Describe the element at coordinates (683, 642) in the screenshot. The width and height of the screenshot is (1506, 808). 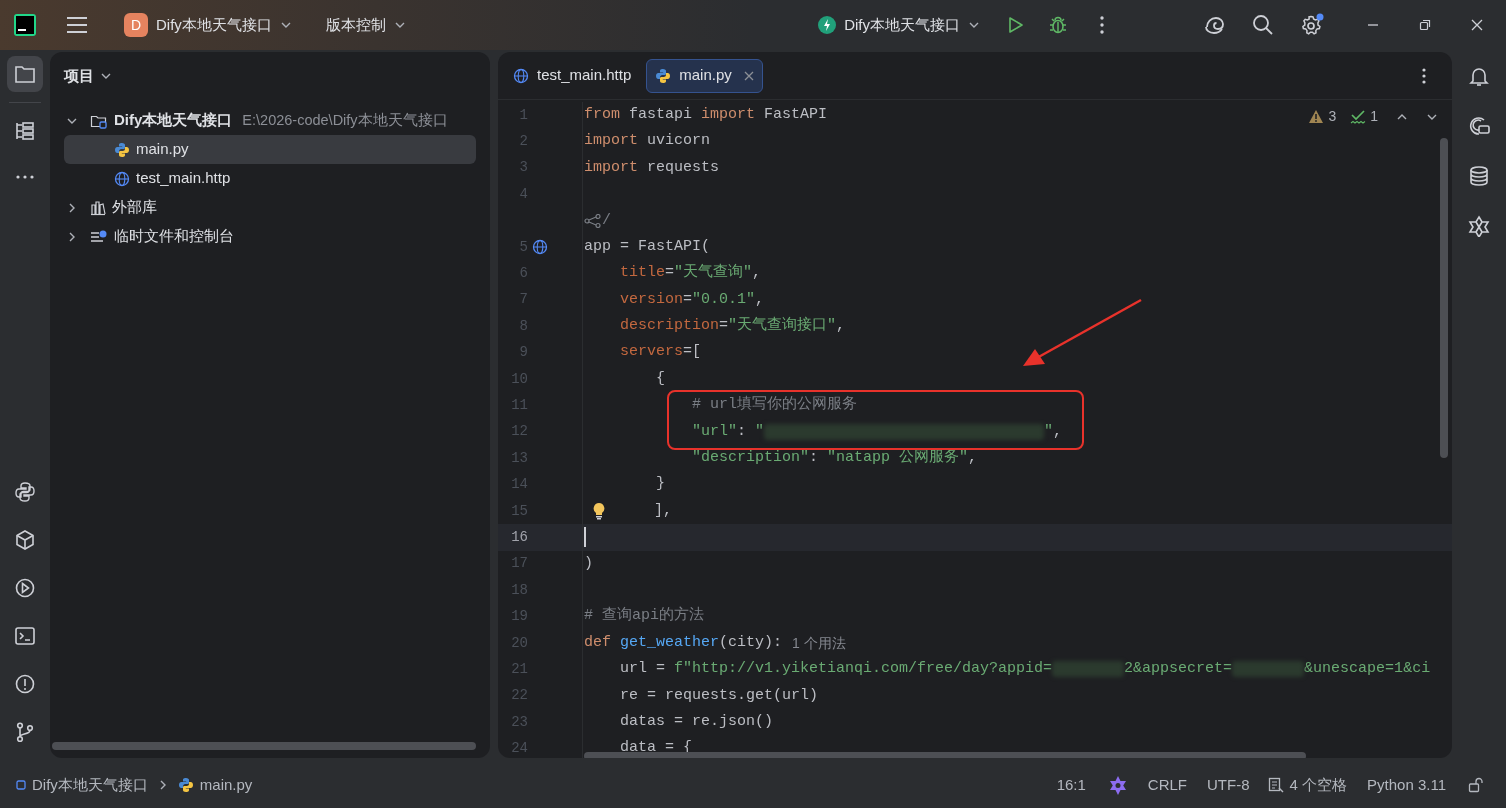
I see `code-line: def get_weather(city):` at that location.